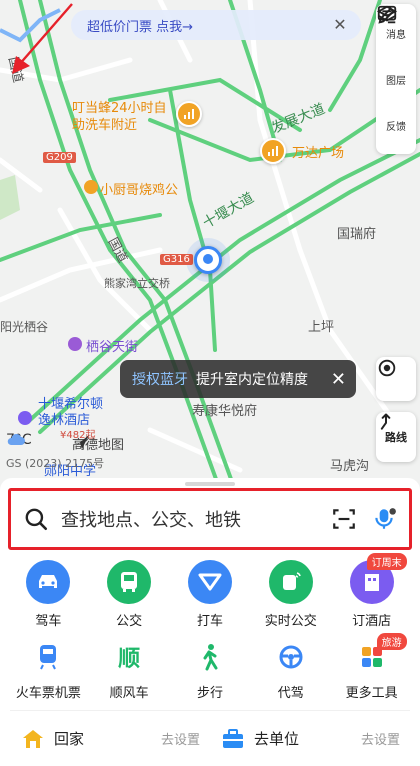  What do you see at coordinates (318, 151) in the screenshot?
I see `poi-wanda-label: 万达广场` at bounding box center [318, 151].